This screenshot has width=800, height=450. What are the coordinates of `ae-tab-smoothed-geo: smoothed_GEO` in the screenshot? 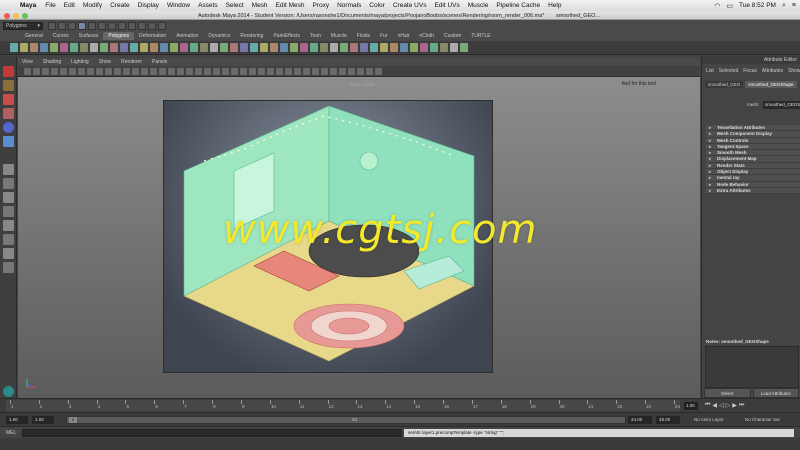 It's located at (724, 84).